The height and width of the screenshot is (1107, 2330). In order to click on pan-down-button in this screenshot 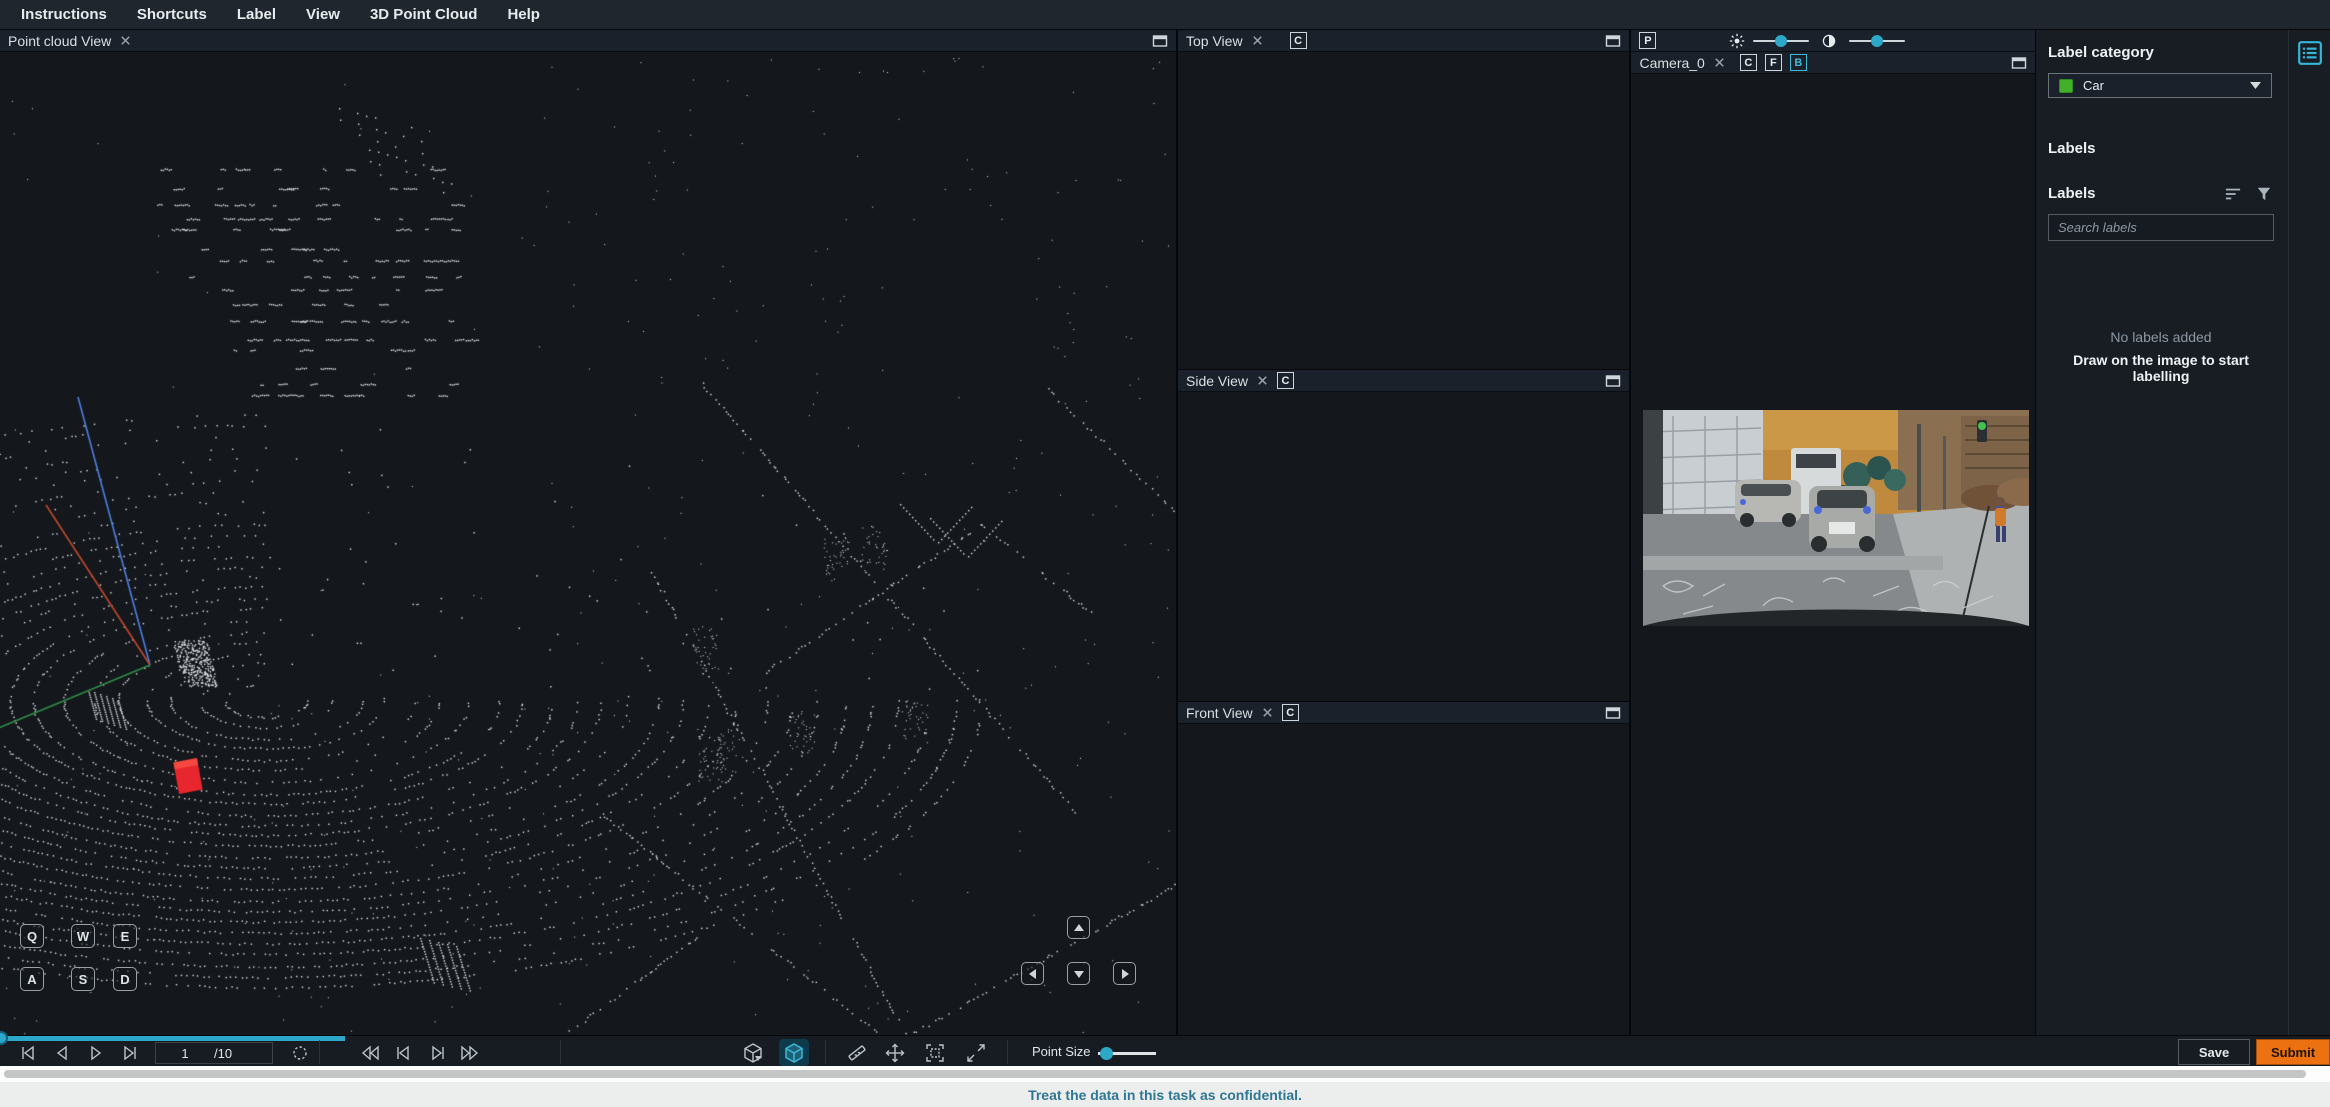, I will do `click(1078, 973)`.